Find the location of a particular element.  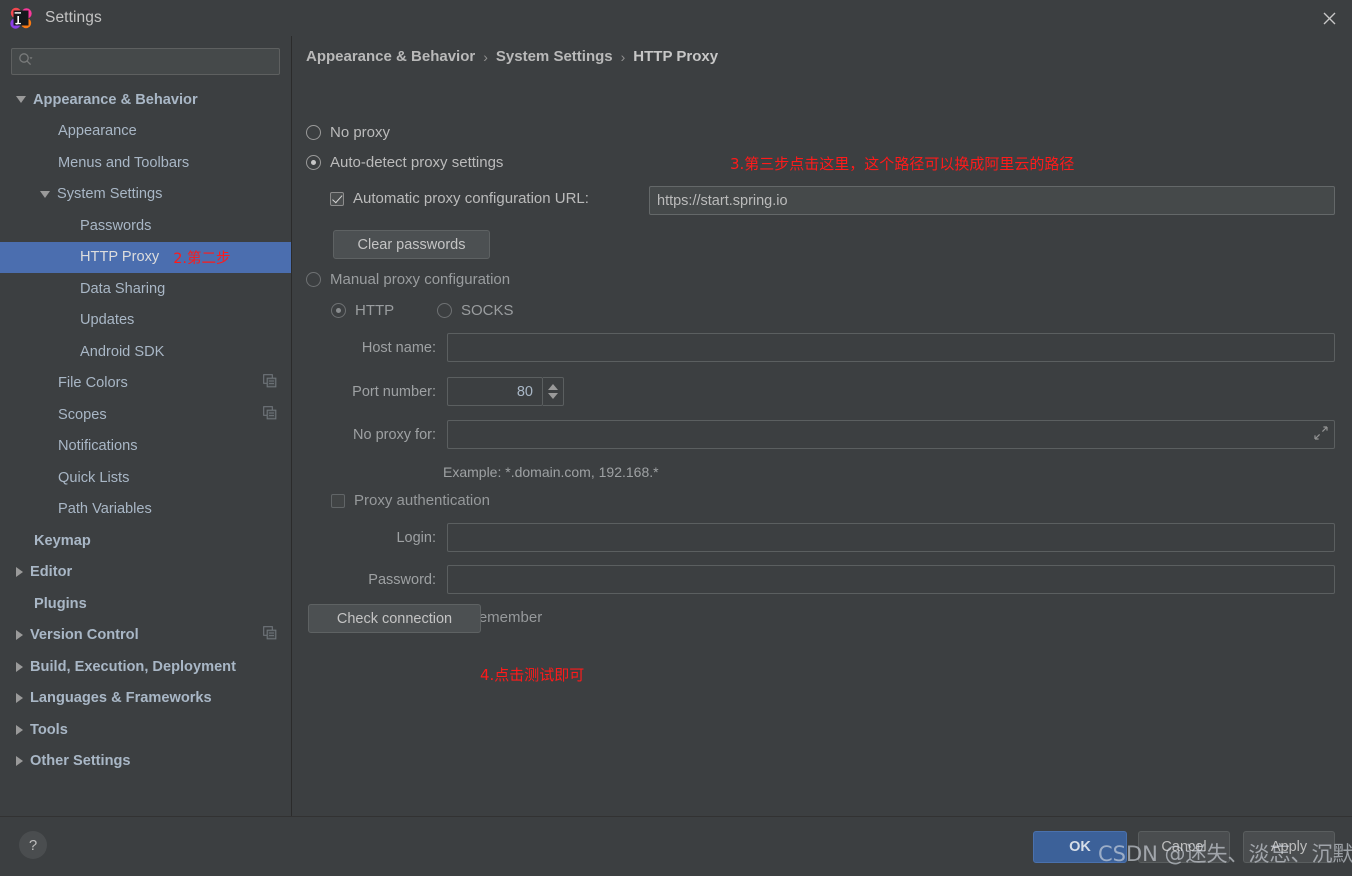

sidebar-item-passwords: Passwords is located at coordinates (145, 226).